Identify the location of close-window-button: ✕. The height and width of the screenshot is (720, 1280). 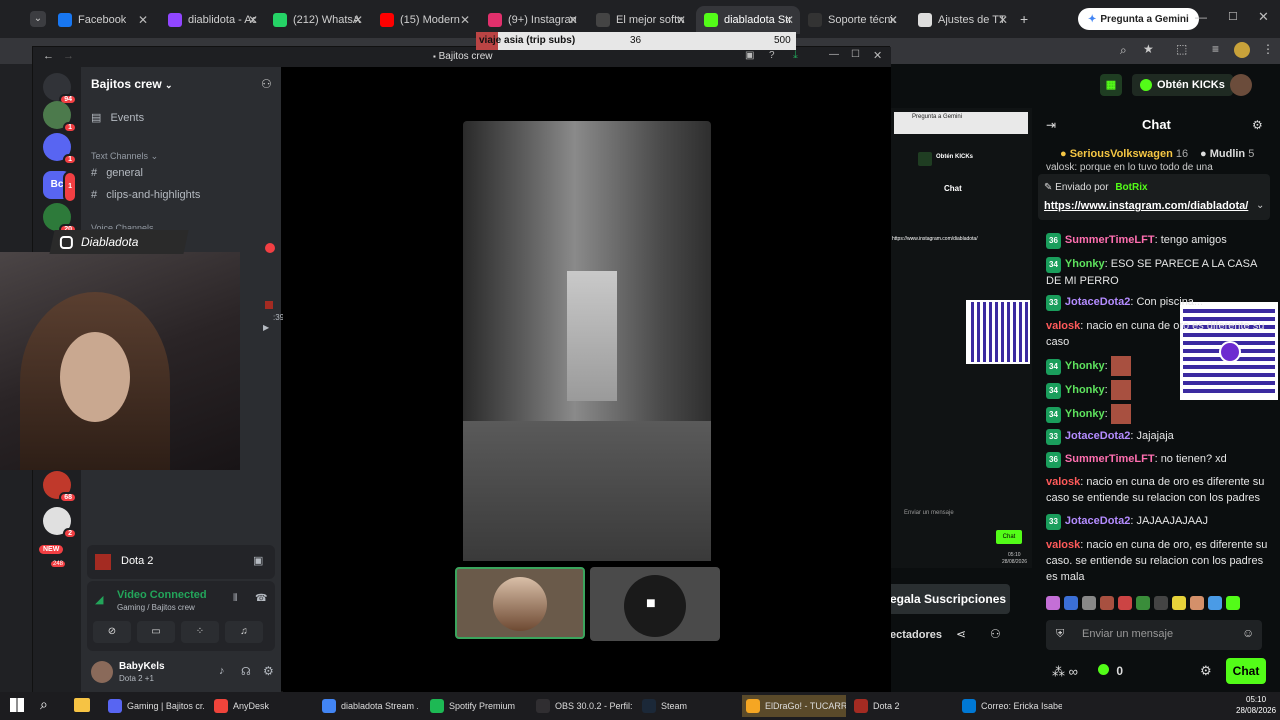
(1263, 17).